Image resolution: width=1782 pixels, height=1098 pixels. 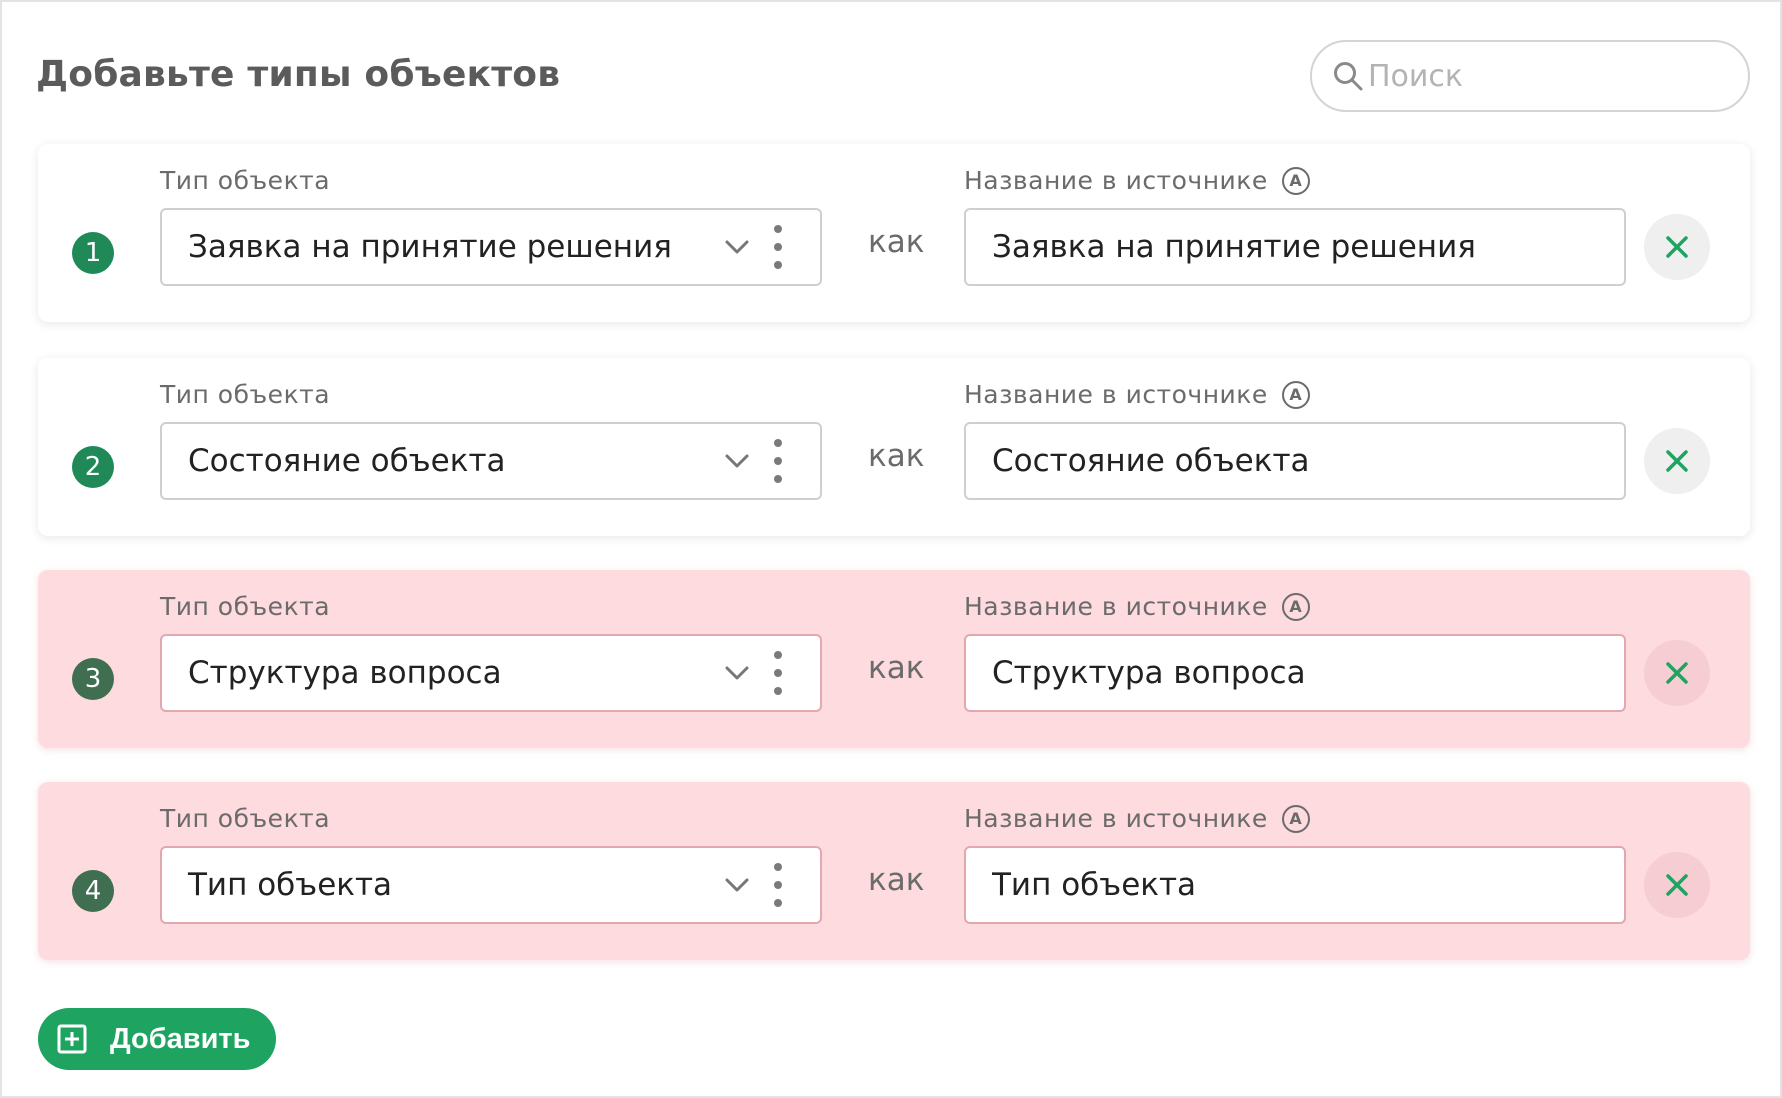 I want to click on search-box, so click(x=1530, y=76).